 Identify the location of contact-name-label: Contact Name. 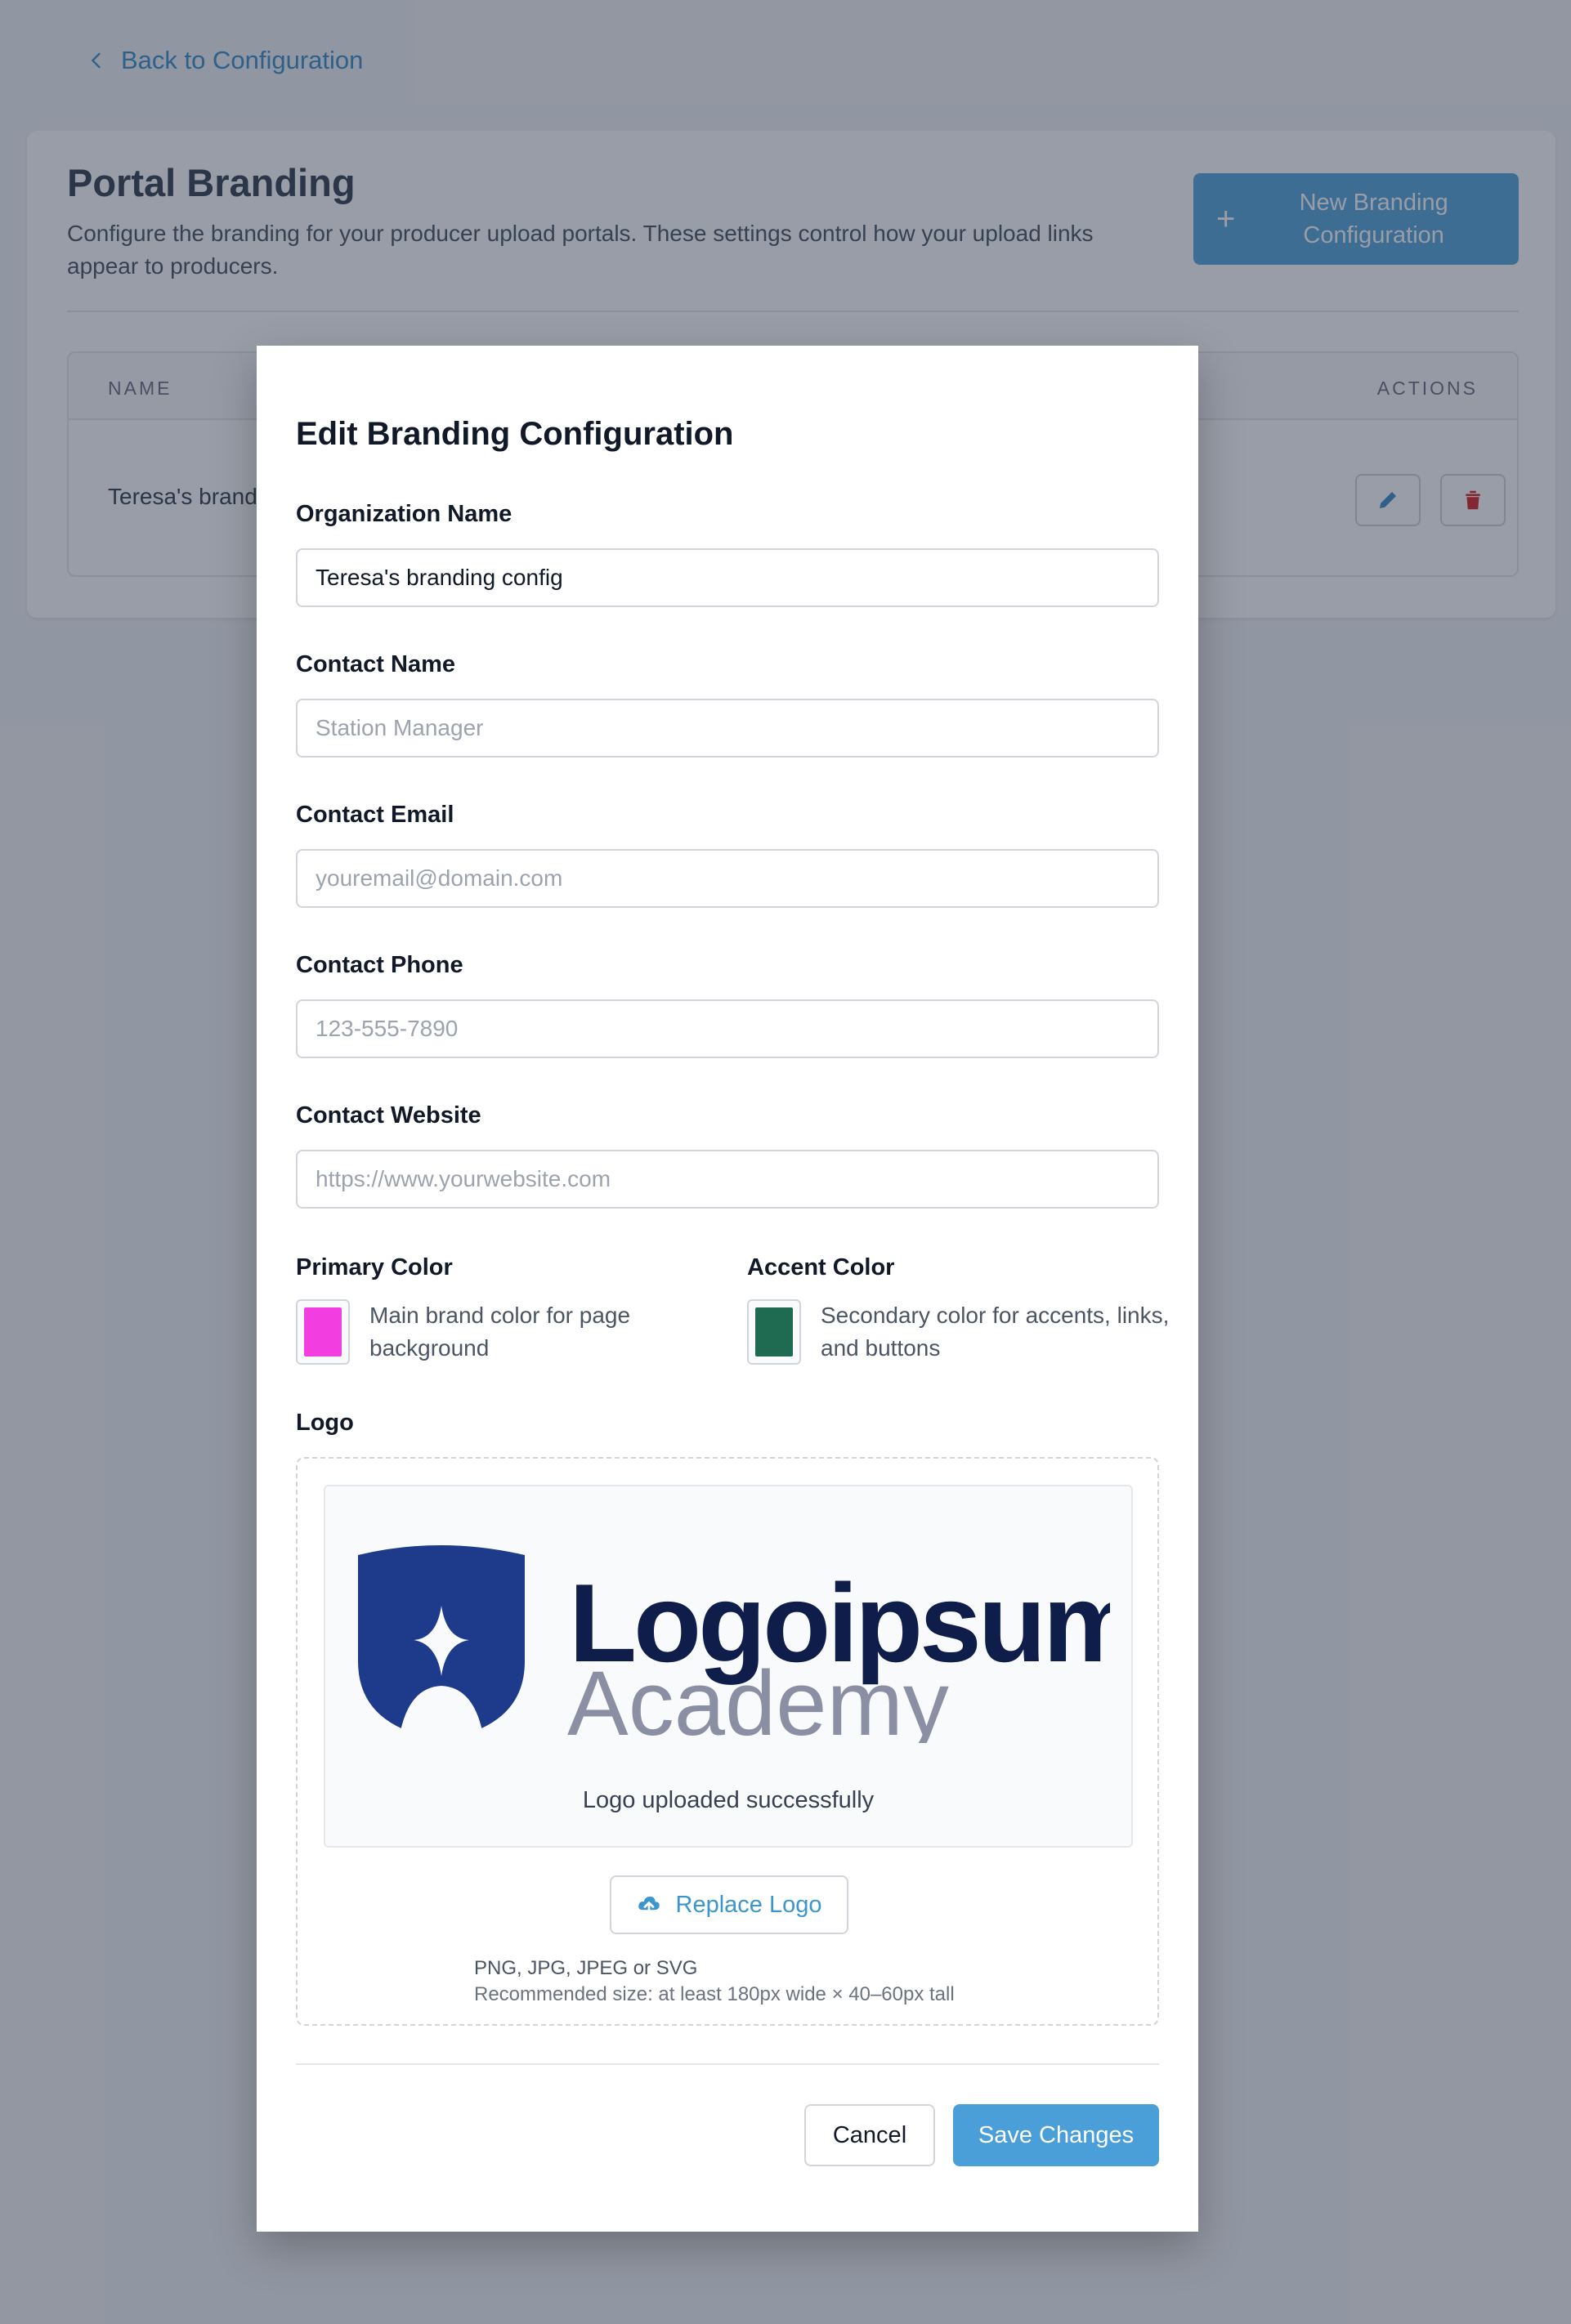
(375, 664).